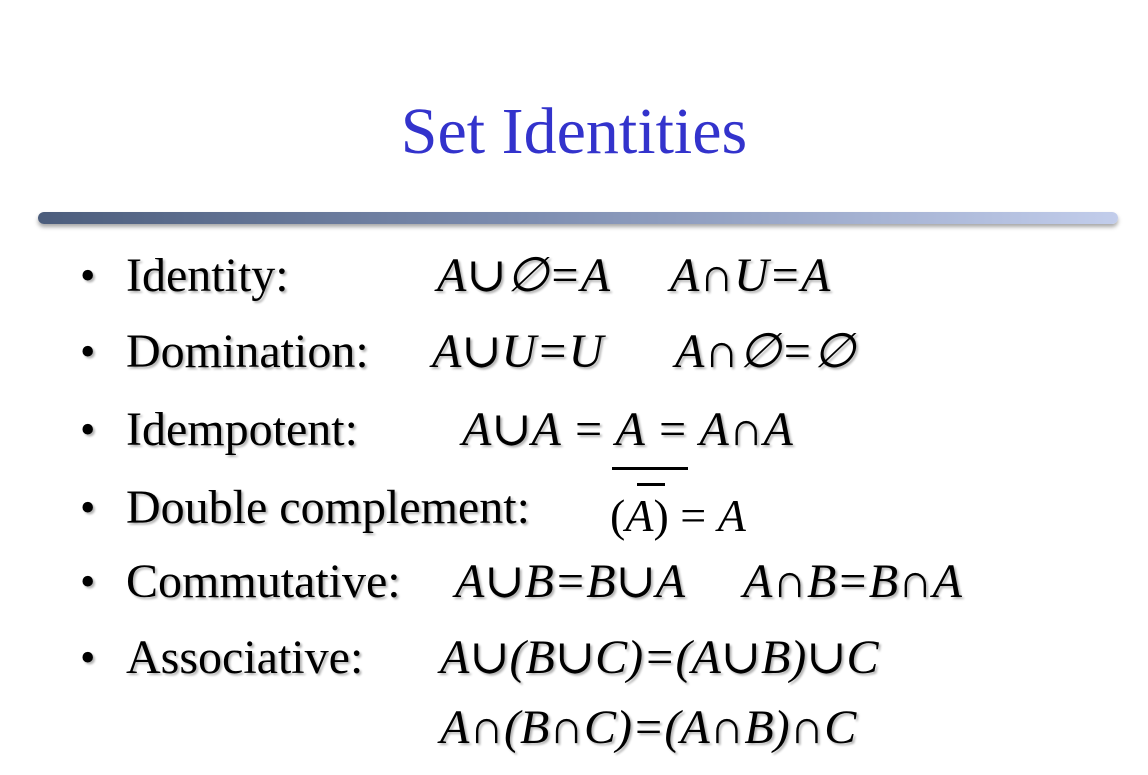 Image resolution: width=1148 pixels, height=775 pixels. I want to click on list-item-domination: • Domination: A∪U=U A∩∅=∅, so click(574, 352).